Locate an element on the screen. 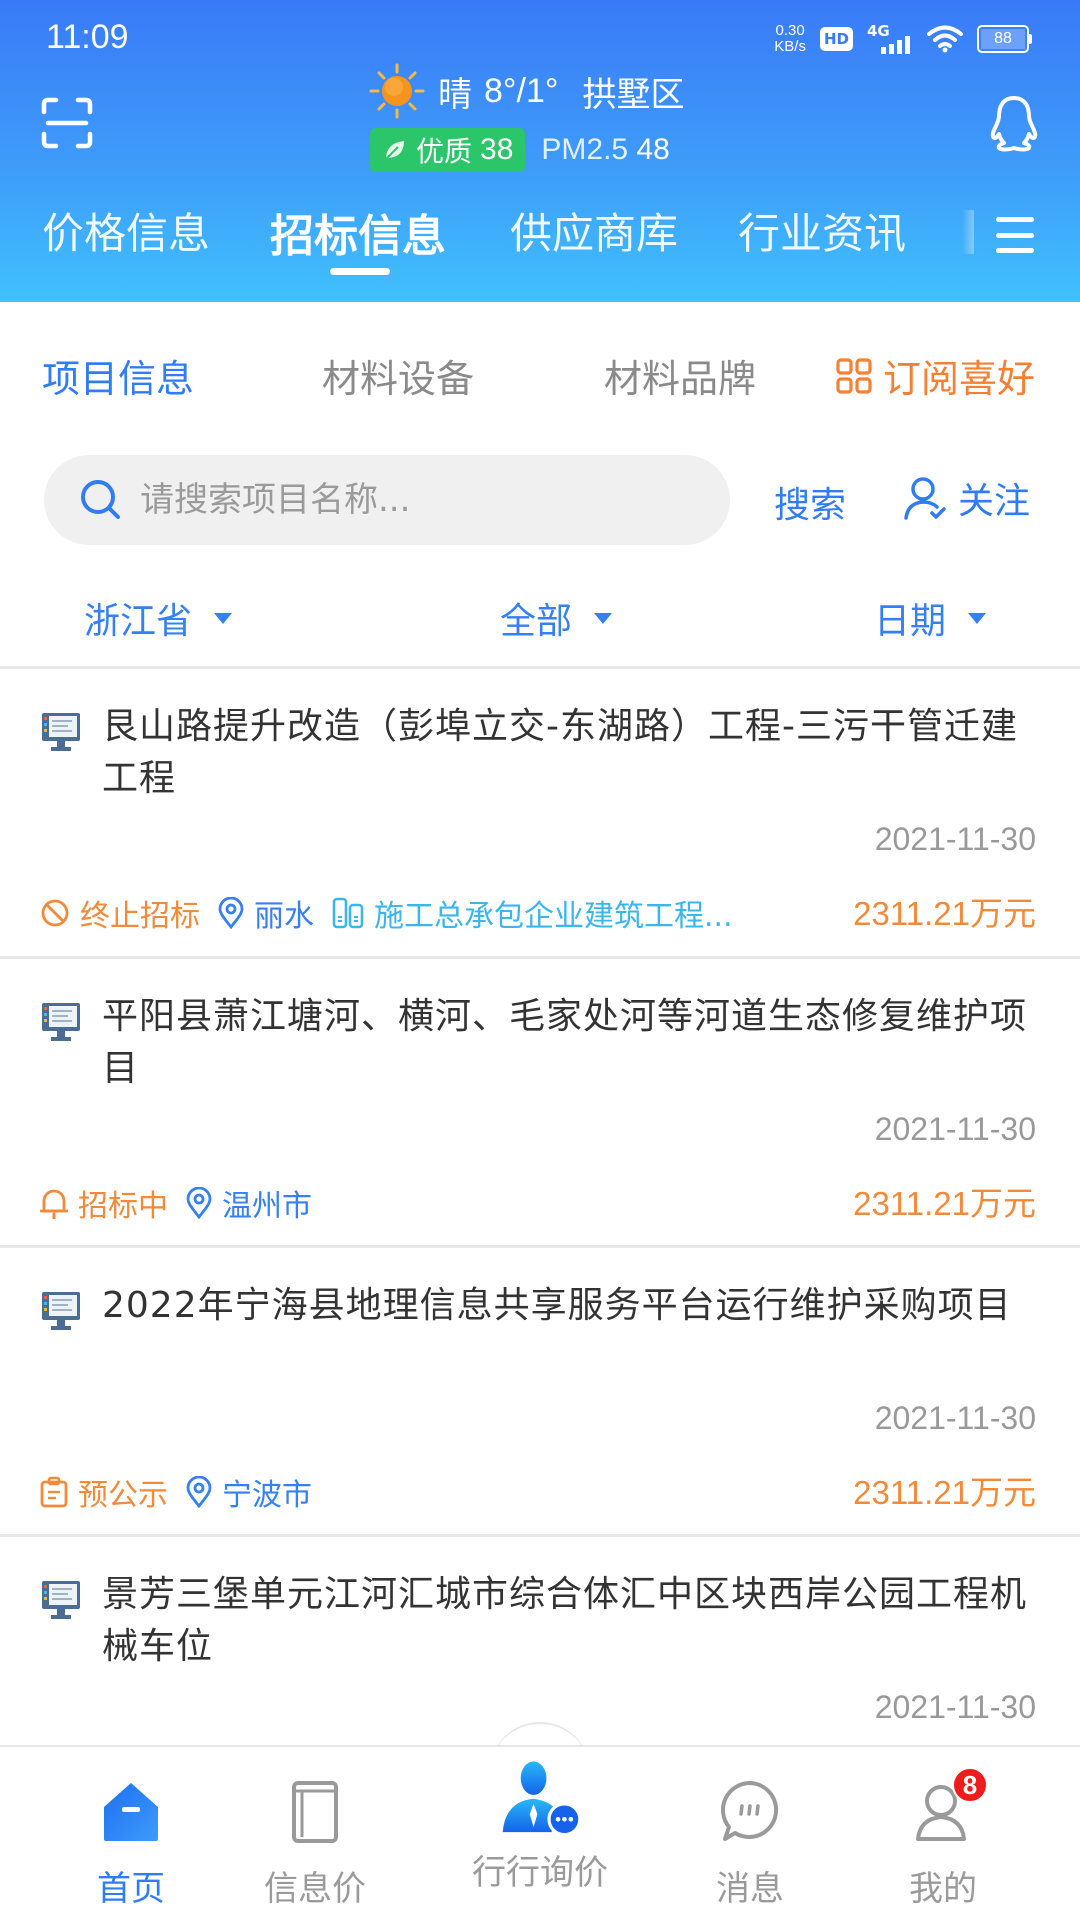  search-input is located at coordinates (400, 500).